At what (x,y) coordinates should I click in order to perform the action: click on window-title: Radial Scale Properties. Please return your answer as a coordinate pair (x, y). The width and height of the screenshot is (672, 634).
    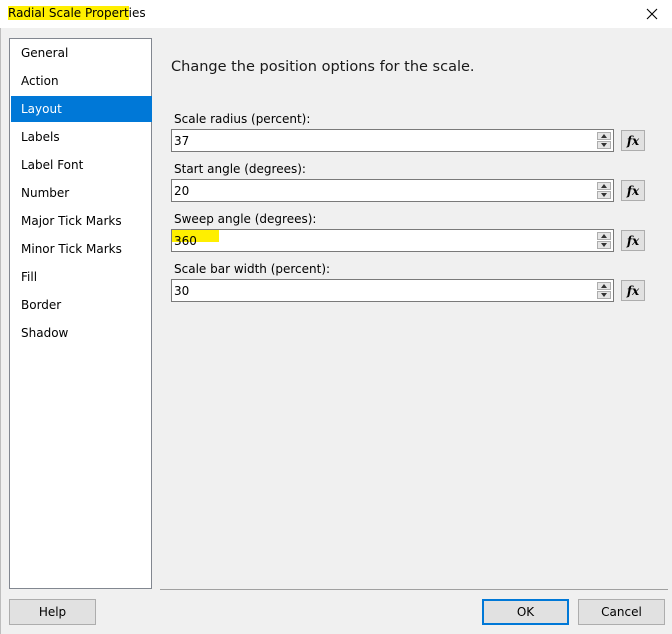
    Looking at the image, I should click on (77, 13).